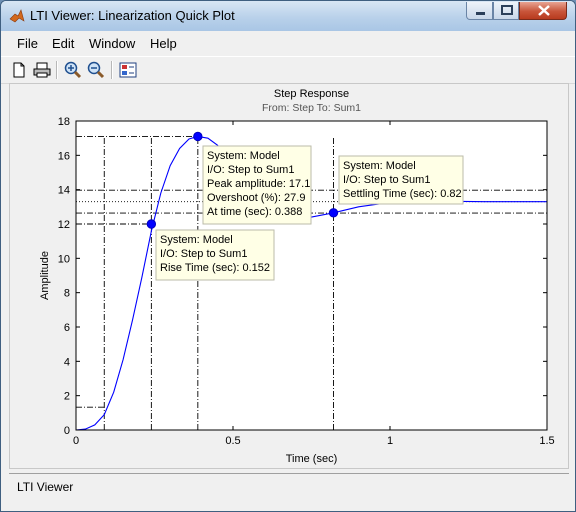  What do you see at coordinates (390, 441) in the screenshot?
I see `x-tick-label: 1` at bounding box center [390, 441].